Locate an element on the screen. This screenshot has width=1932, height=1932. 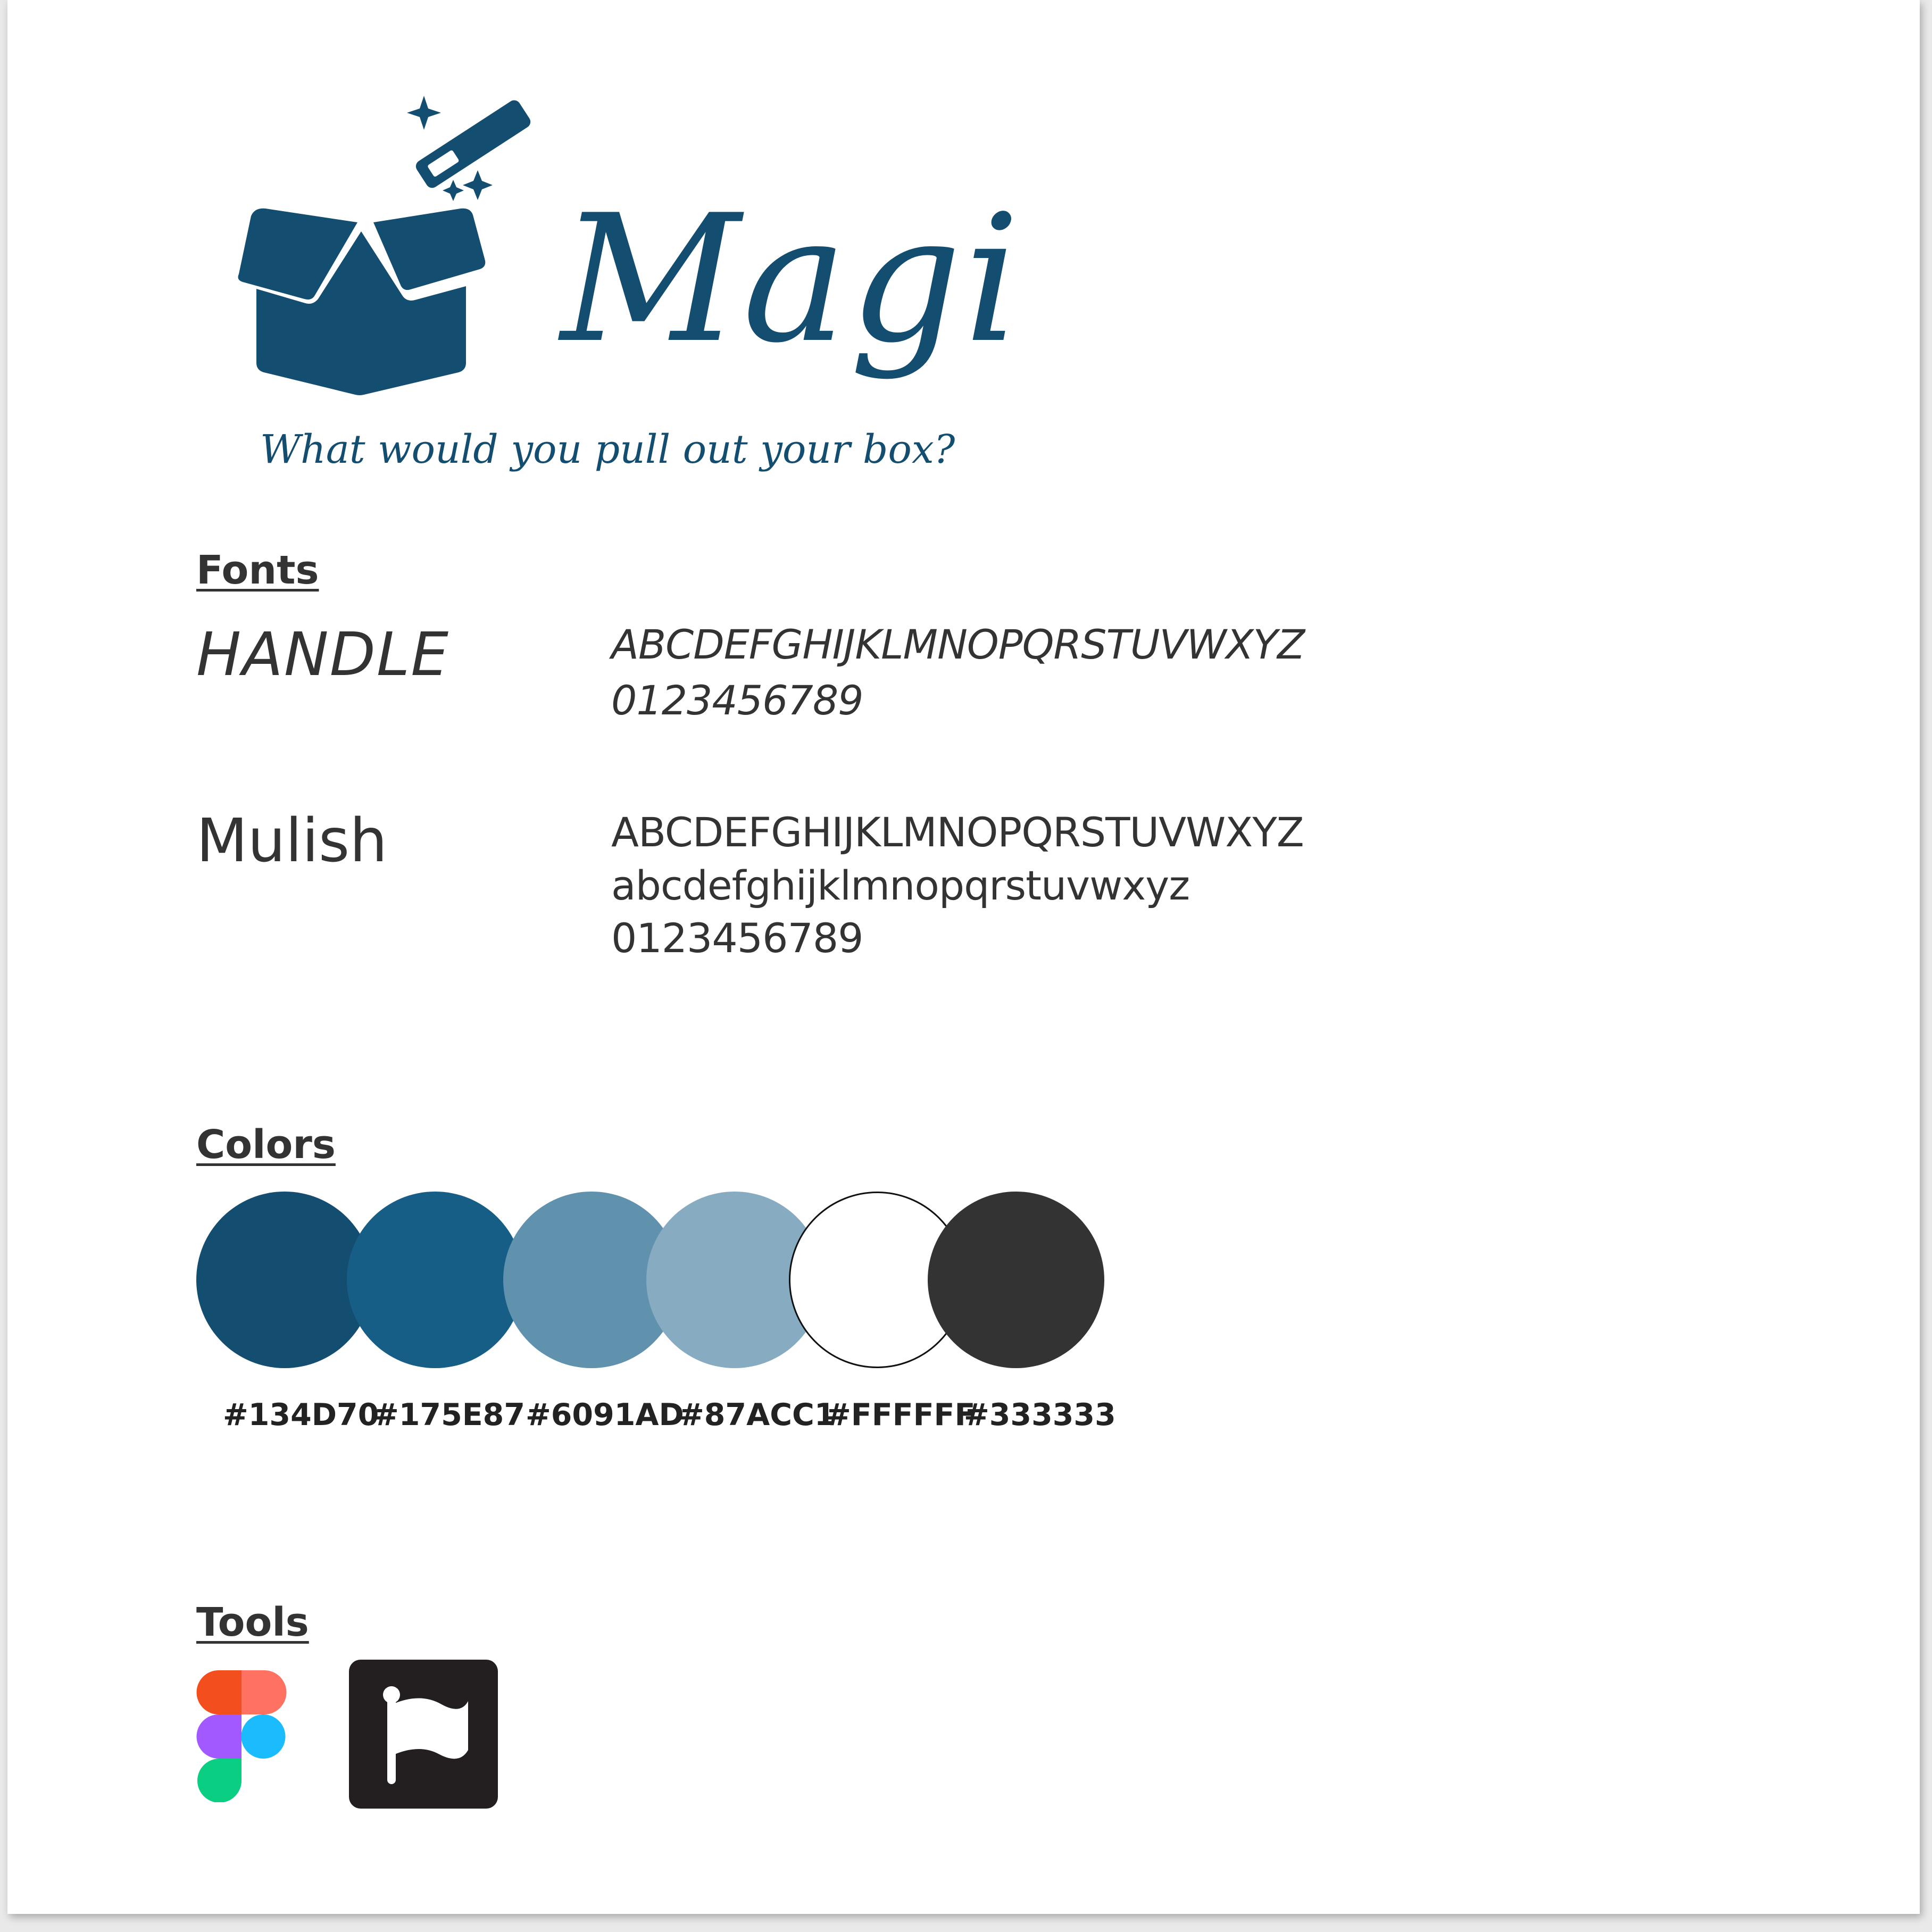
color-label: #175E87 is located at coordinates (449, 1415).